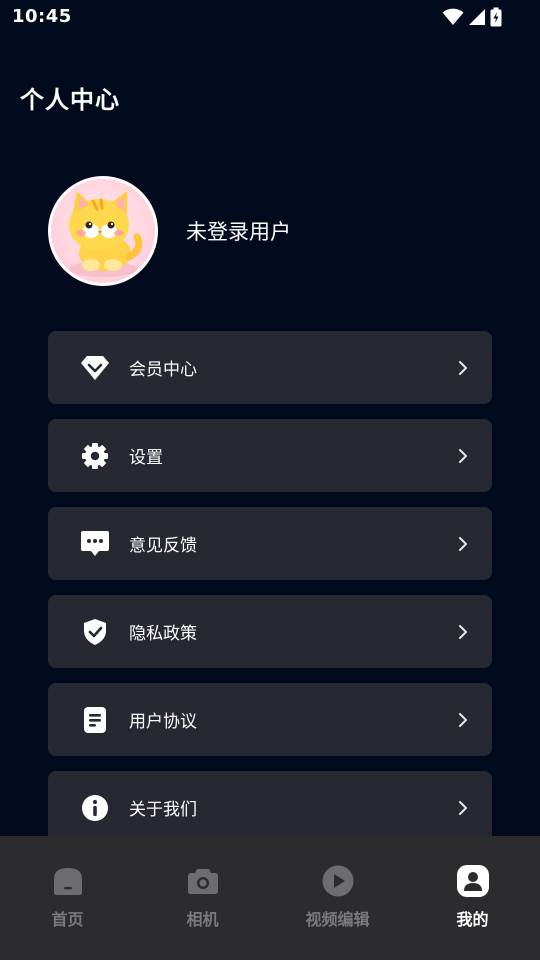 The image size is (540, 960). What do you see at coordinates (95, 808) in the screenshot?
I see `info-icon` at bounding box center [95, 808].